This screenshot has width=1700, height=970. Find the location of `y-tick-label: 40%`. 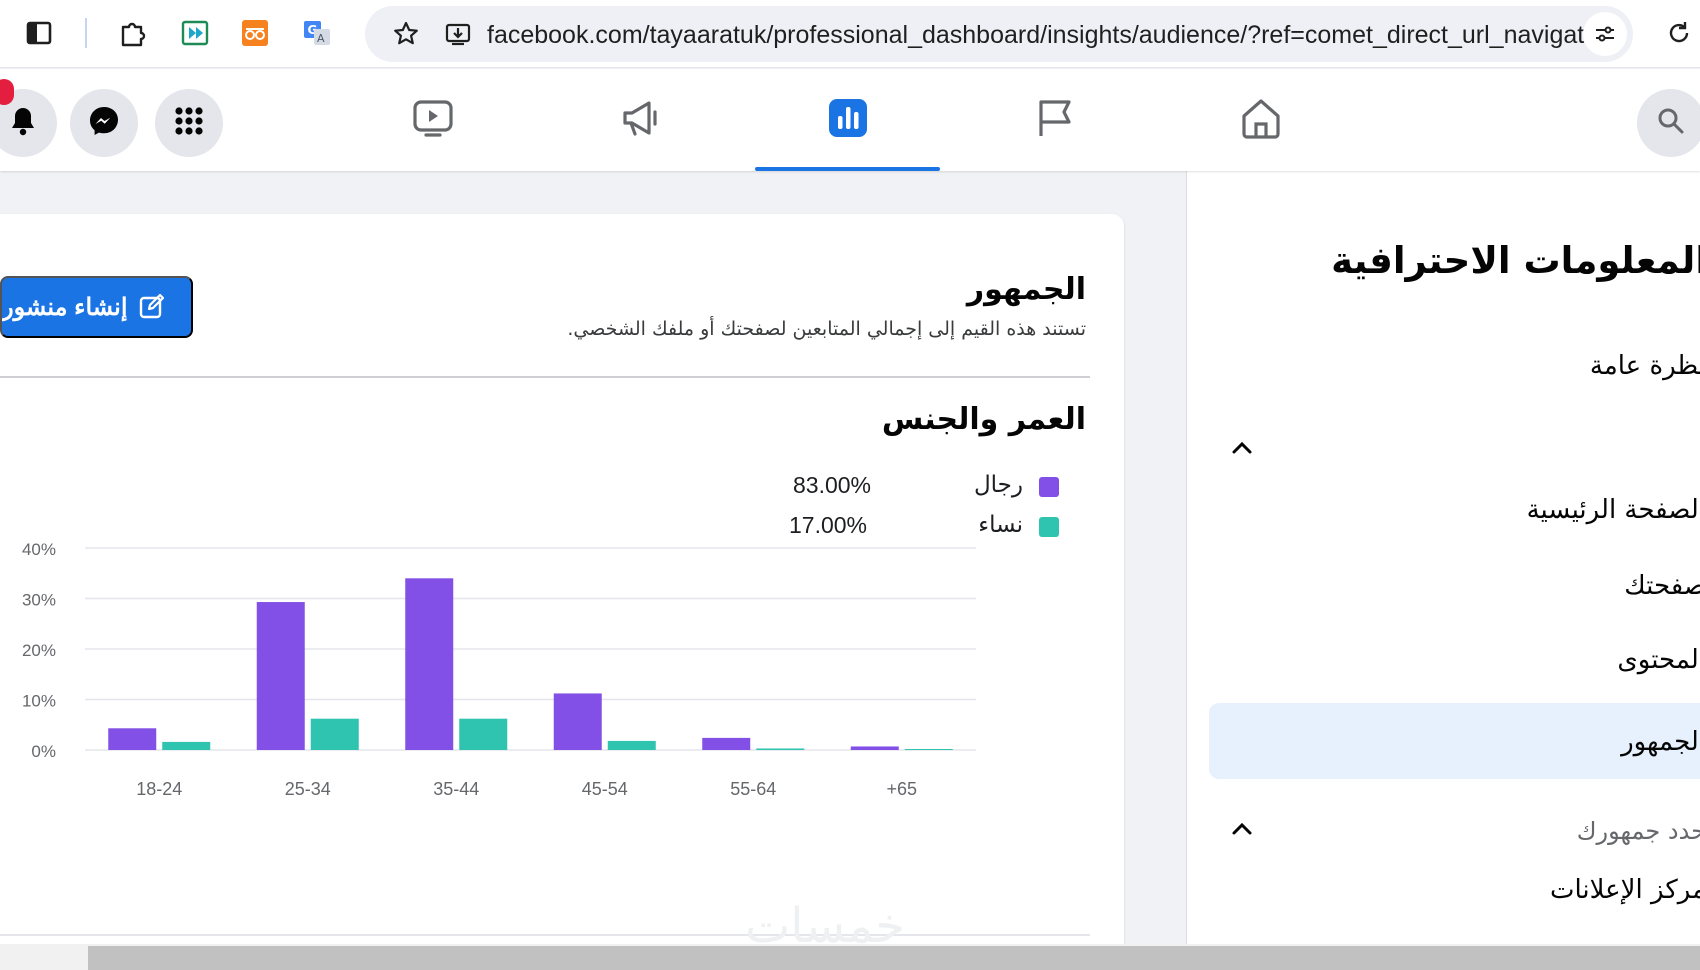

y-tick-label: 40% is located at coordinates (39, 549).